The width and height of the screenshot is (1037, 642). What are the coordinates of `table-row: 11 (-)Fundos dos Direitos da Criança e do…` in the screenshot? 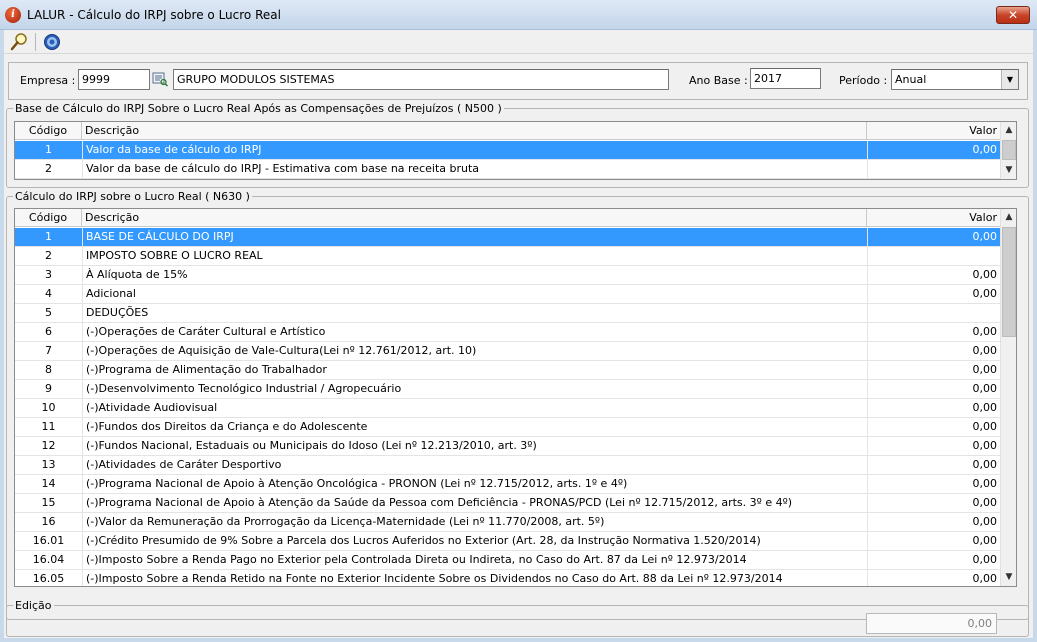 It's located at (507, 427).